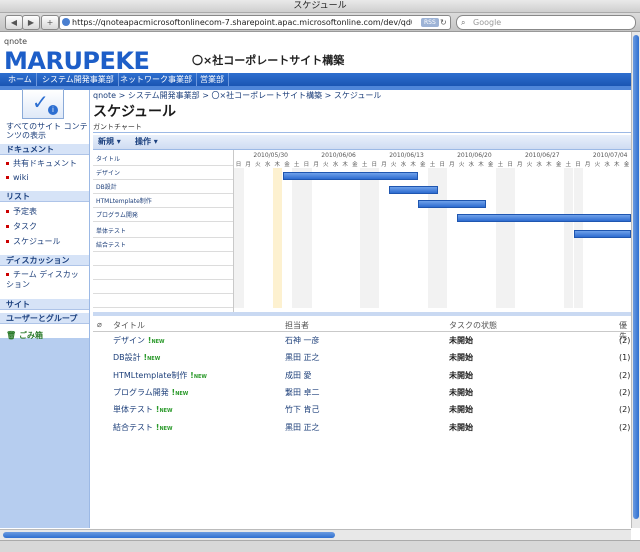  What do you see at coordinates (156, 79) in the screenshot?
I see `topnav-network: ネットワーク事業部` at bounding box center [156, 79].